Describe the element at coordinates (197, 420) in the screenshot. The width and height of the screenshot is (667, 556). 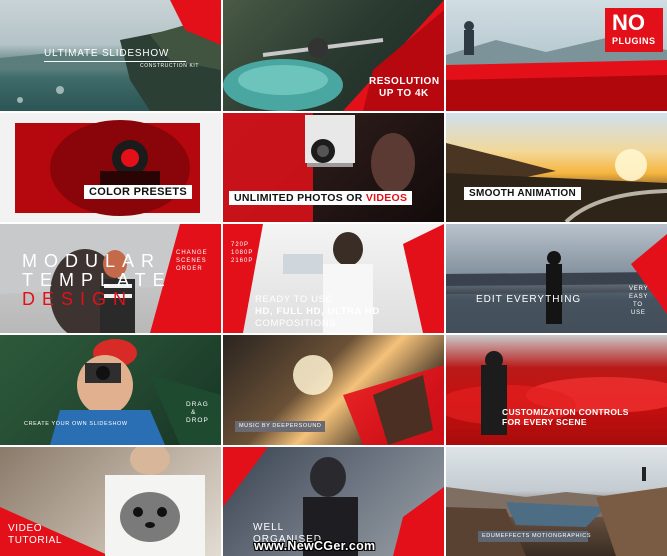
I see `drag-line3: DROP` at that location.